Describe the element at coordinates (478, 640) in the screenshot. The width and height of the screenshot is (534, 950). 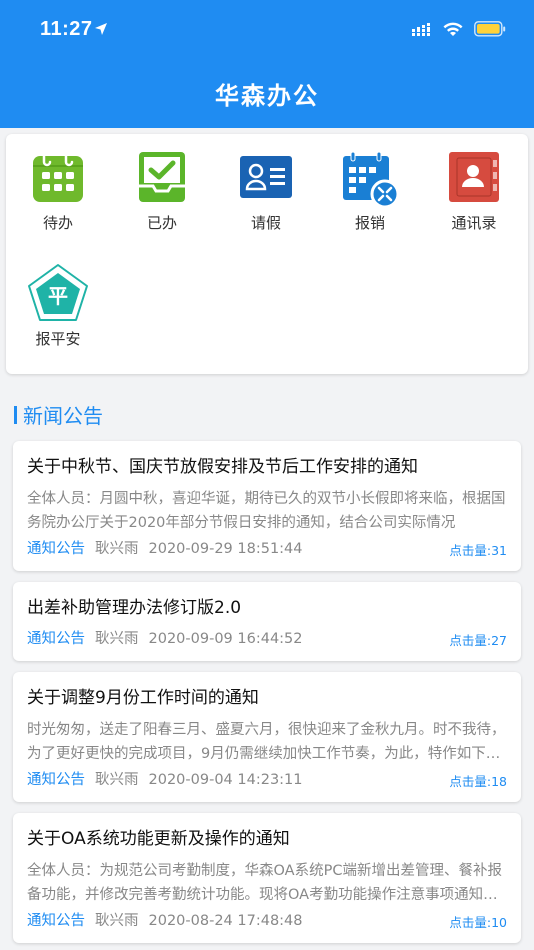
I see `news-click-count: 点击量:27` at that location.